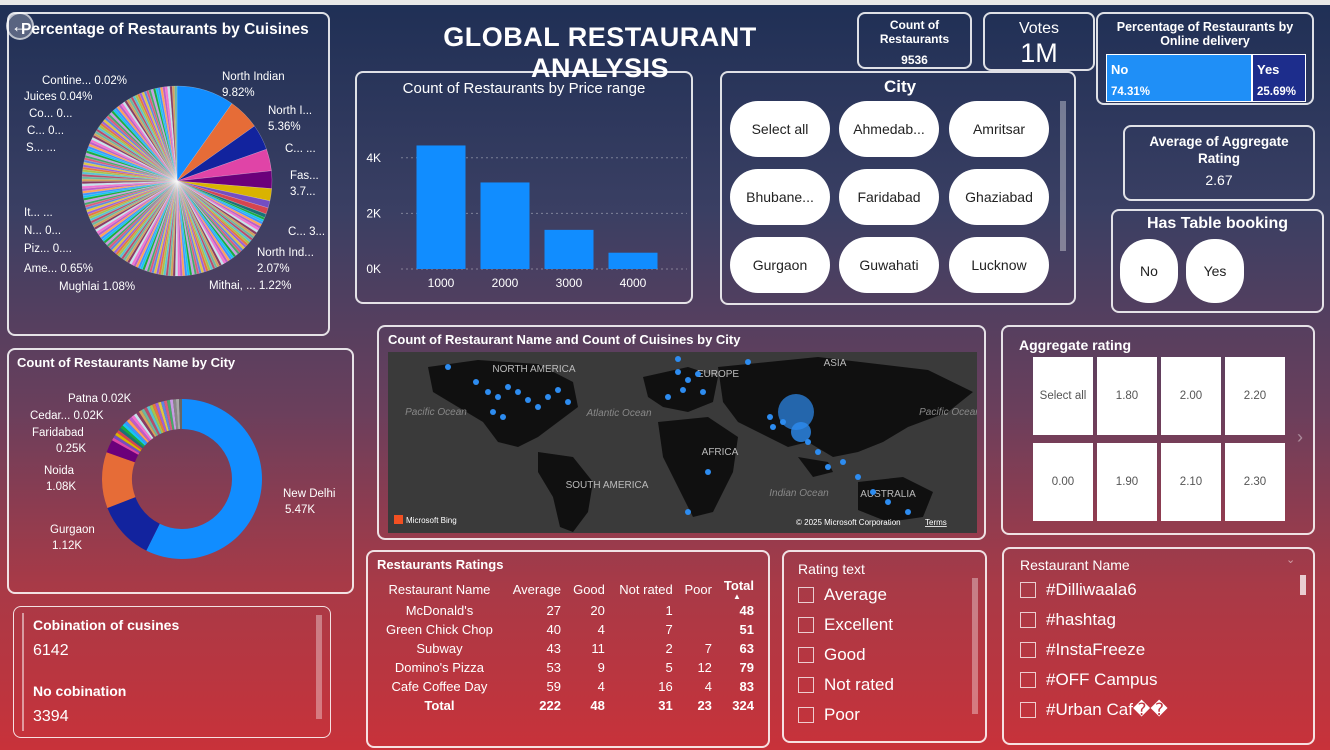 Image resolution: width=1330 pixels, height=750 pixels. I want to click on restaurant-name-option: #Dilliwaala6, so click(1078, 590).